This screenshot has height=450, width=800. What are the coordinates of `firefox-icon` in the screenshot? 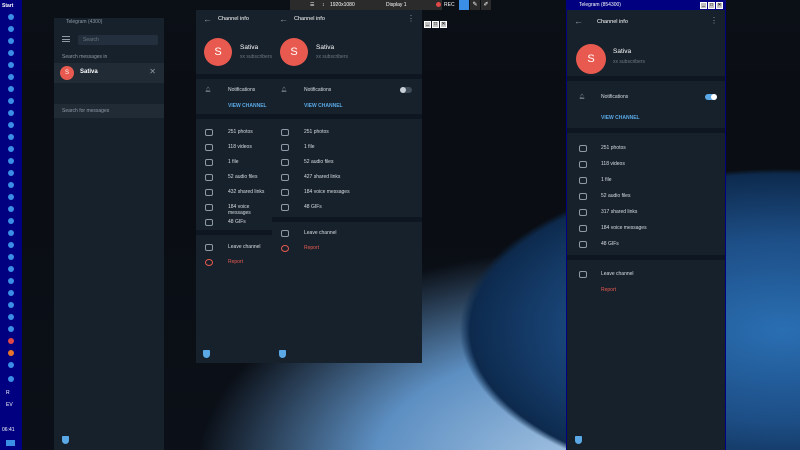 It's located at (11, 353).